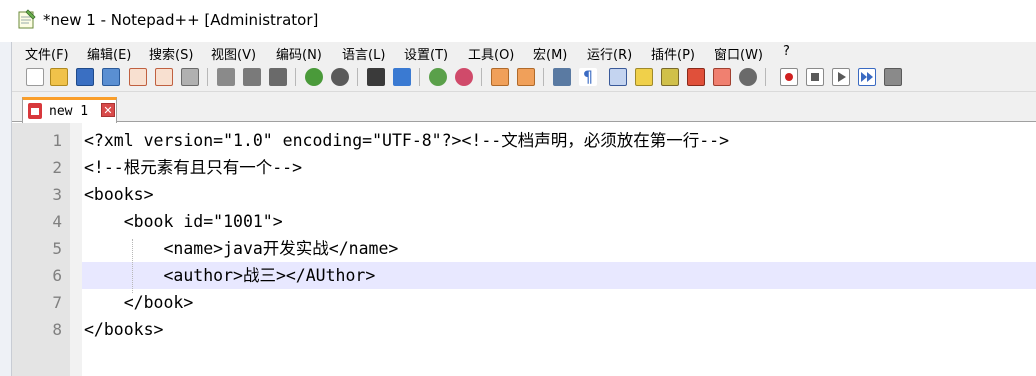 The width and height of the screenshot is (1036, 376). I want to click on paste-icon, so click(278, 77).